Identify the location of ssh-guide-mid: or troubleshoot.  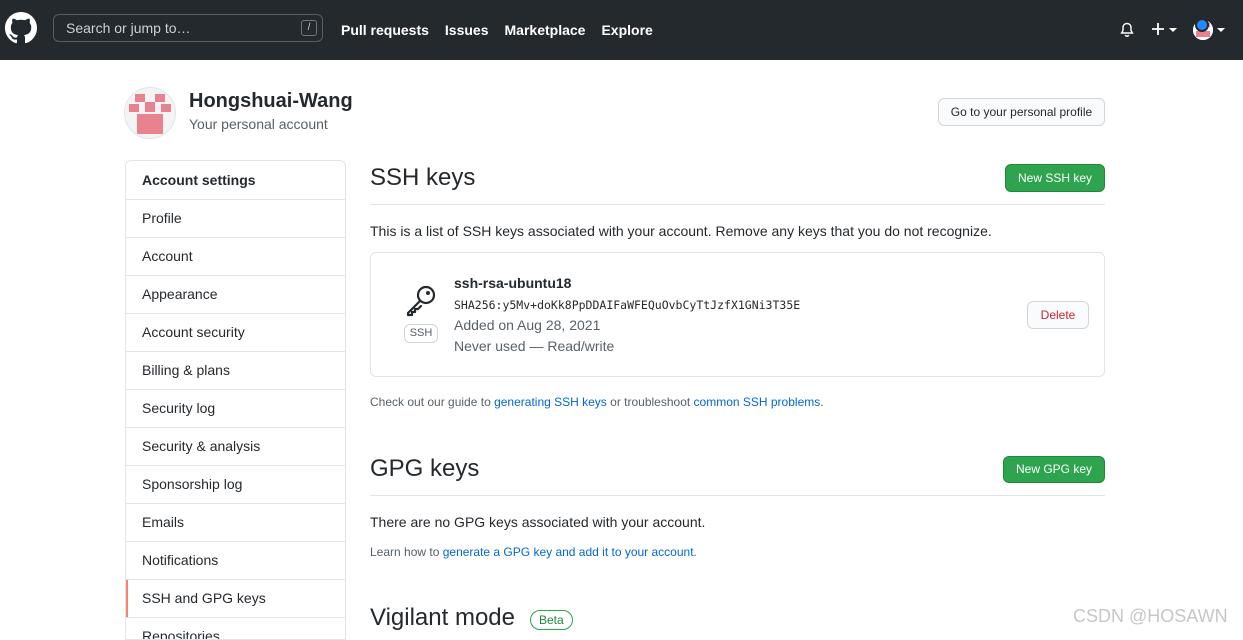
(650, 402).